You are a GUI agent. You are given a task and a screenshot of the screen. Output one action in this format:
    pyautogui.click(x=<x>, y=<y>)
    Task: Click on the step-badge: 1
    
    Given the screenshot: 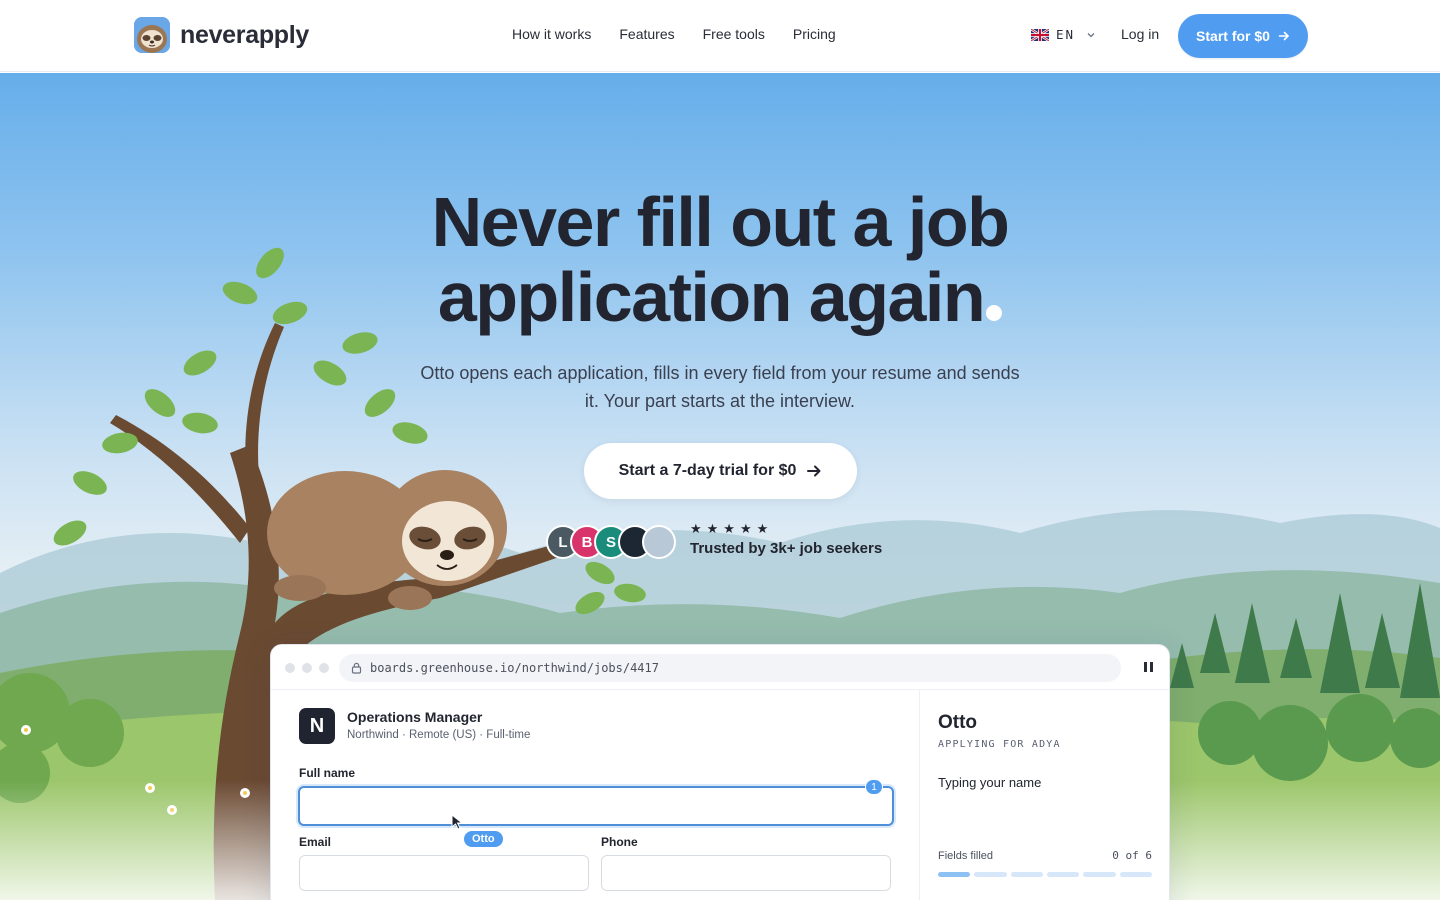 What is the action you would take?
    pyautogui.click(x=874, y=787)
    